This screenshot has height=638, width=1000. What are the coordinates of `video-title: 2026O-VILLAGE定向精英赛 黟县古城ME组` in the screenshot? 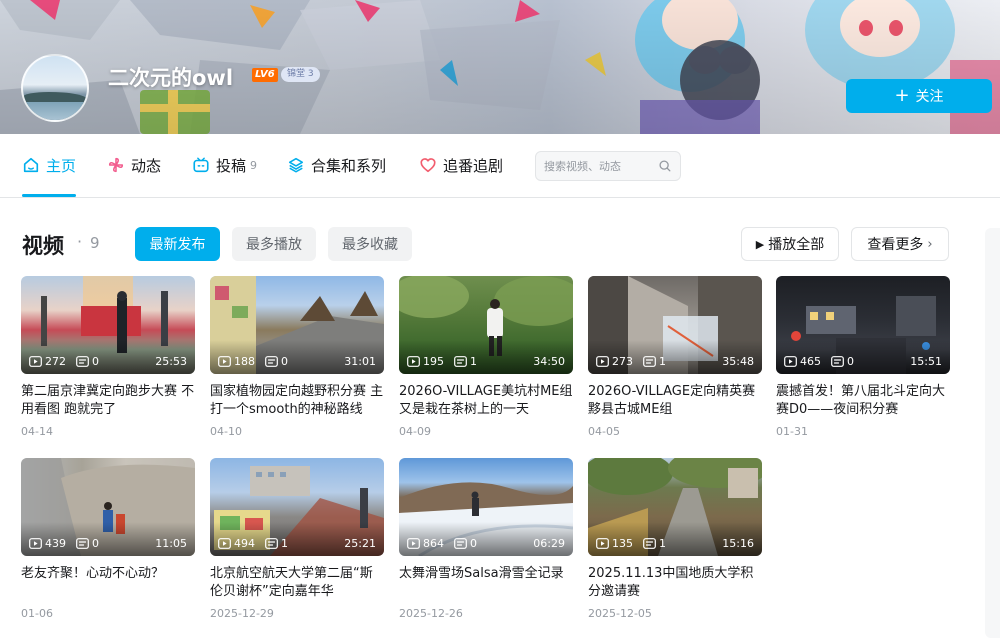 It's located at (675, 401).